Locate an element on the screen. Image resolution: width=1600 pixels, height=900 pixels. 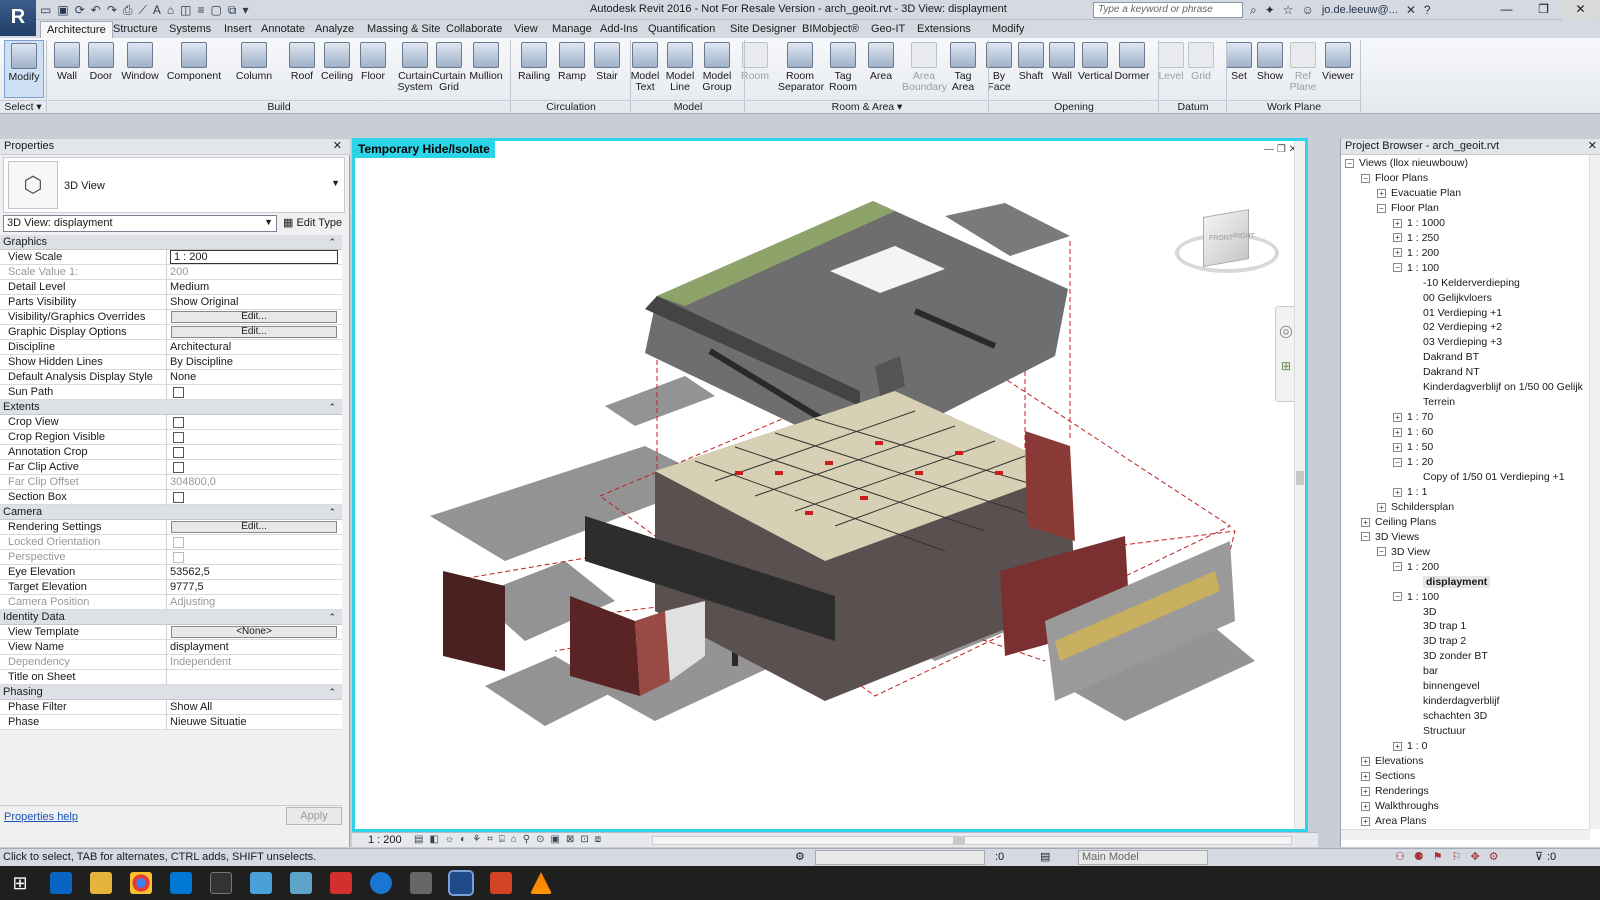
skype-icon is located at coordinates (181, 883).